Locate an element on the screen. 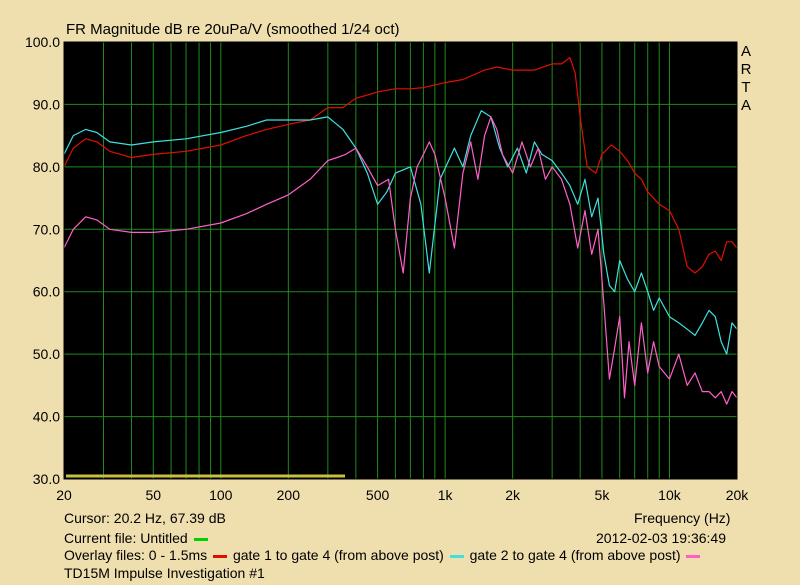 The height and width of the screenshot is (585, 800). footer-title: TD15M Impulse Investigation #1 is located at coordinates (164, 573).